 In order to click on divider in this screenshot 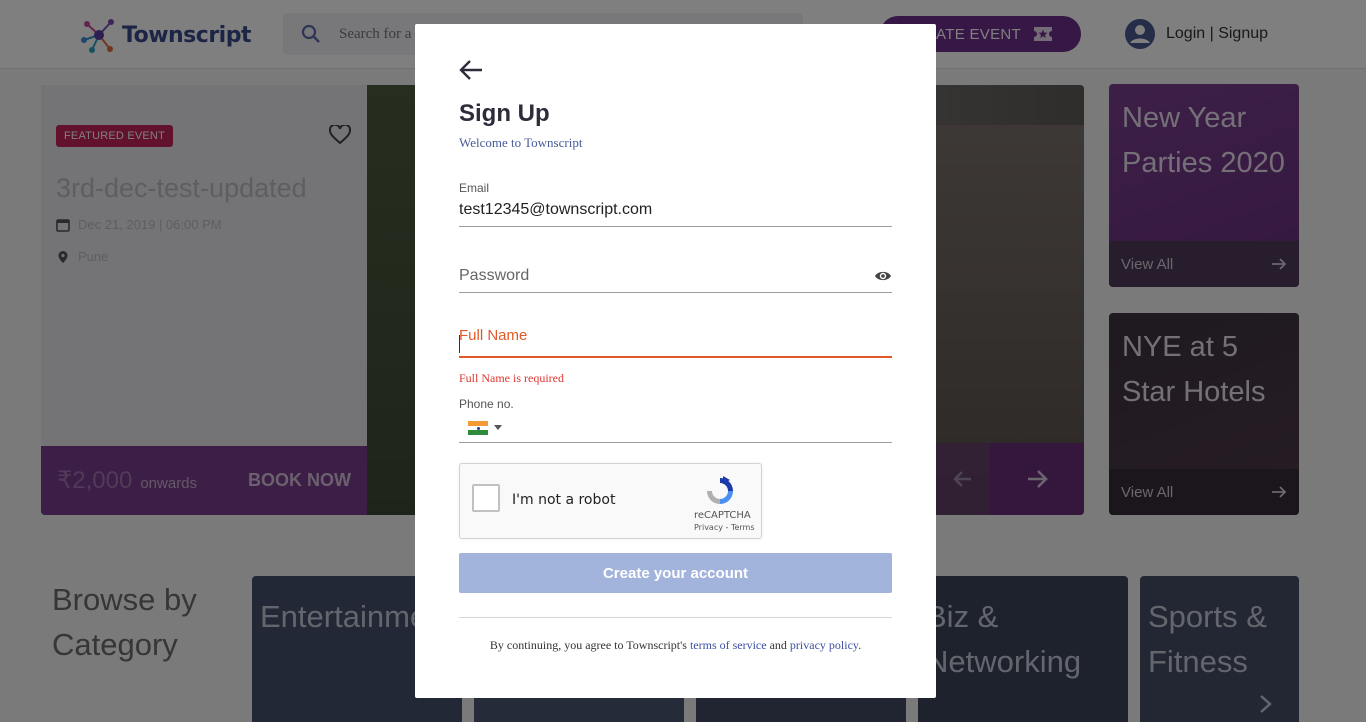, I will do `click(675, 617)`.